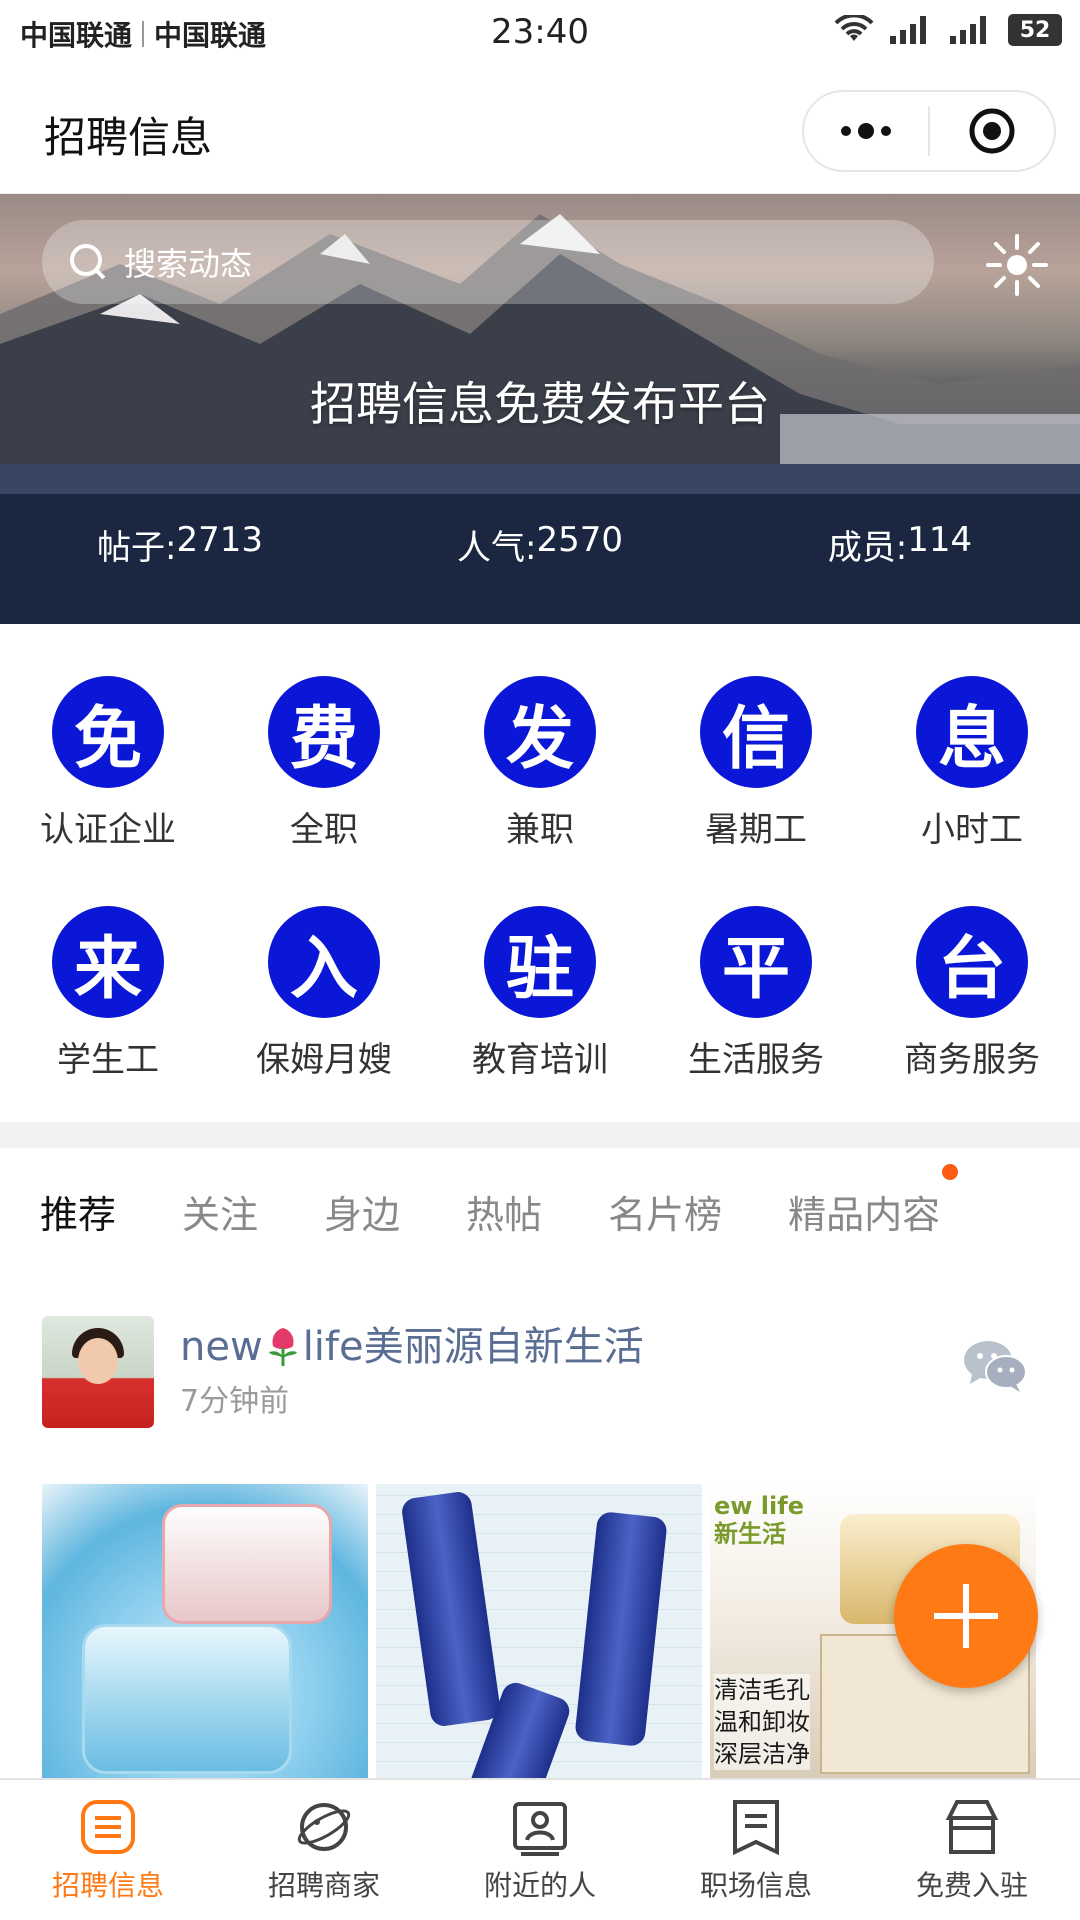 The width and height of the screenshot is (1080, 1920). I want to click on category-char-icon: 费, so click(324, 732).